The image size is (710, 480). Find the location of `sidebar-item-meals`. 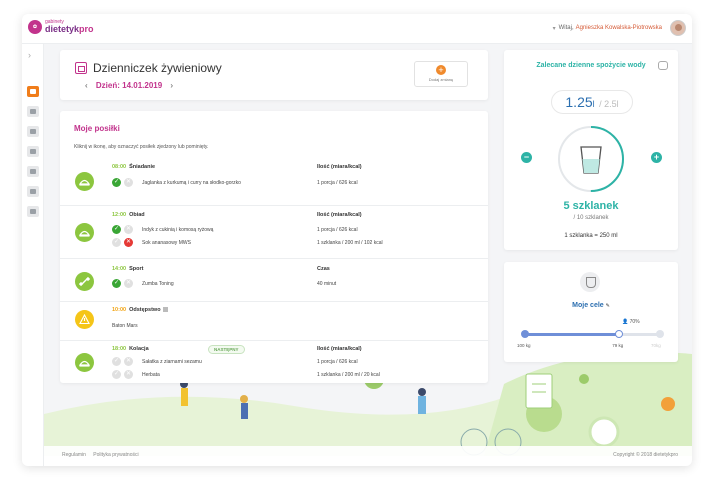

sidebar-item-meals is located at coordinates (33, 131).